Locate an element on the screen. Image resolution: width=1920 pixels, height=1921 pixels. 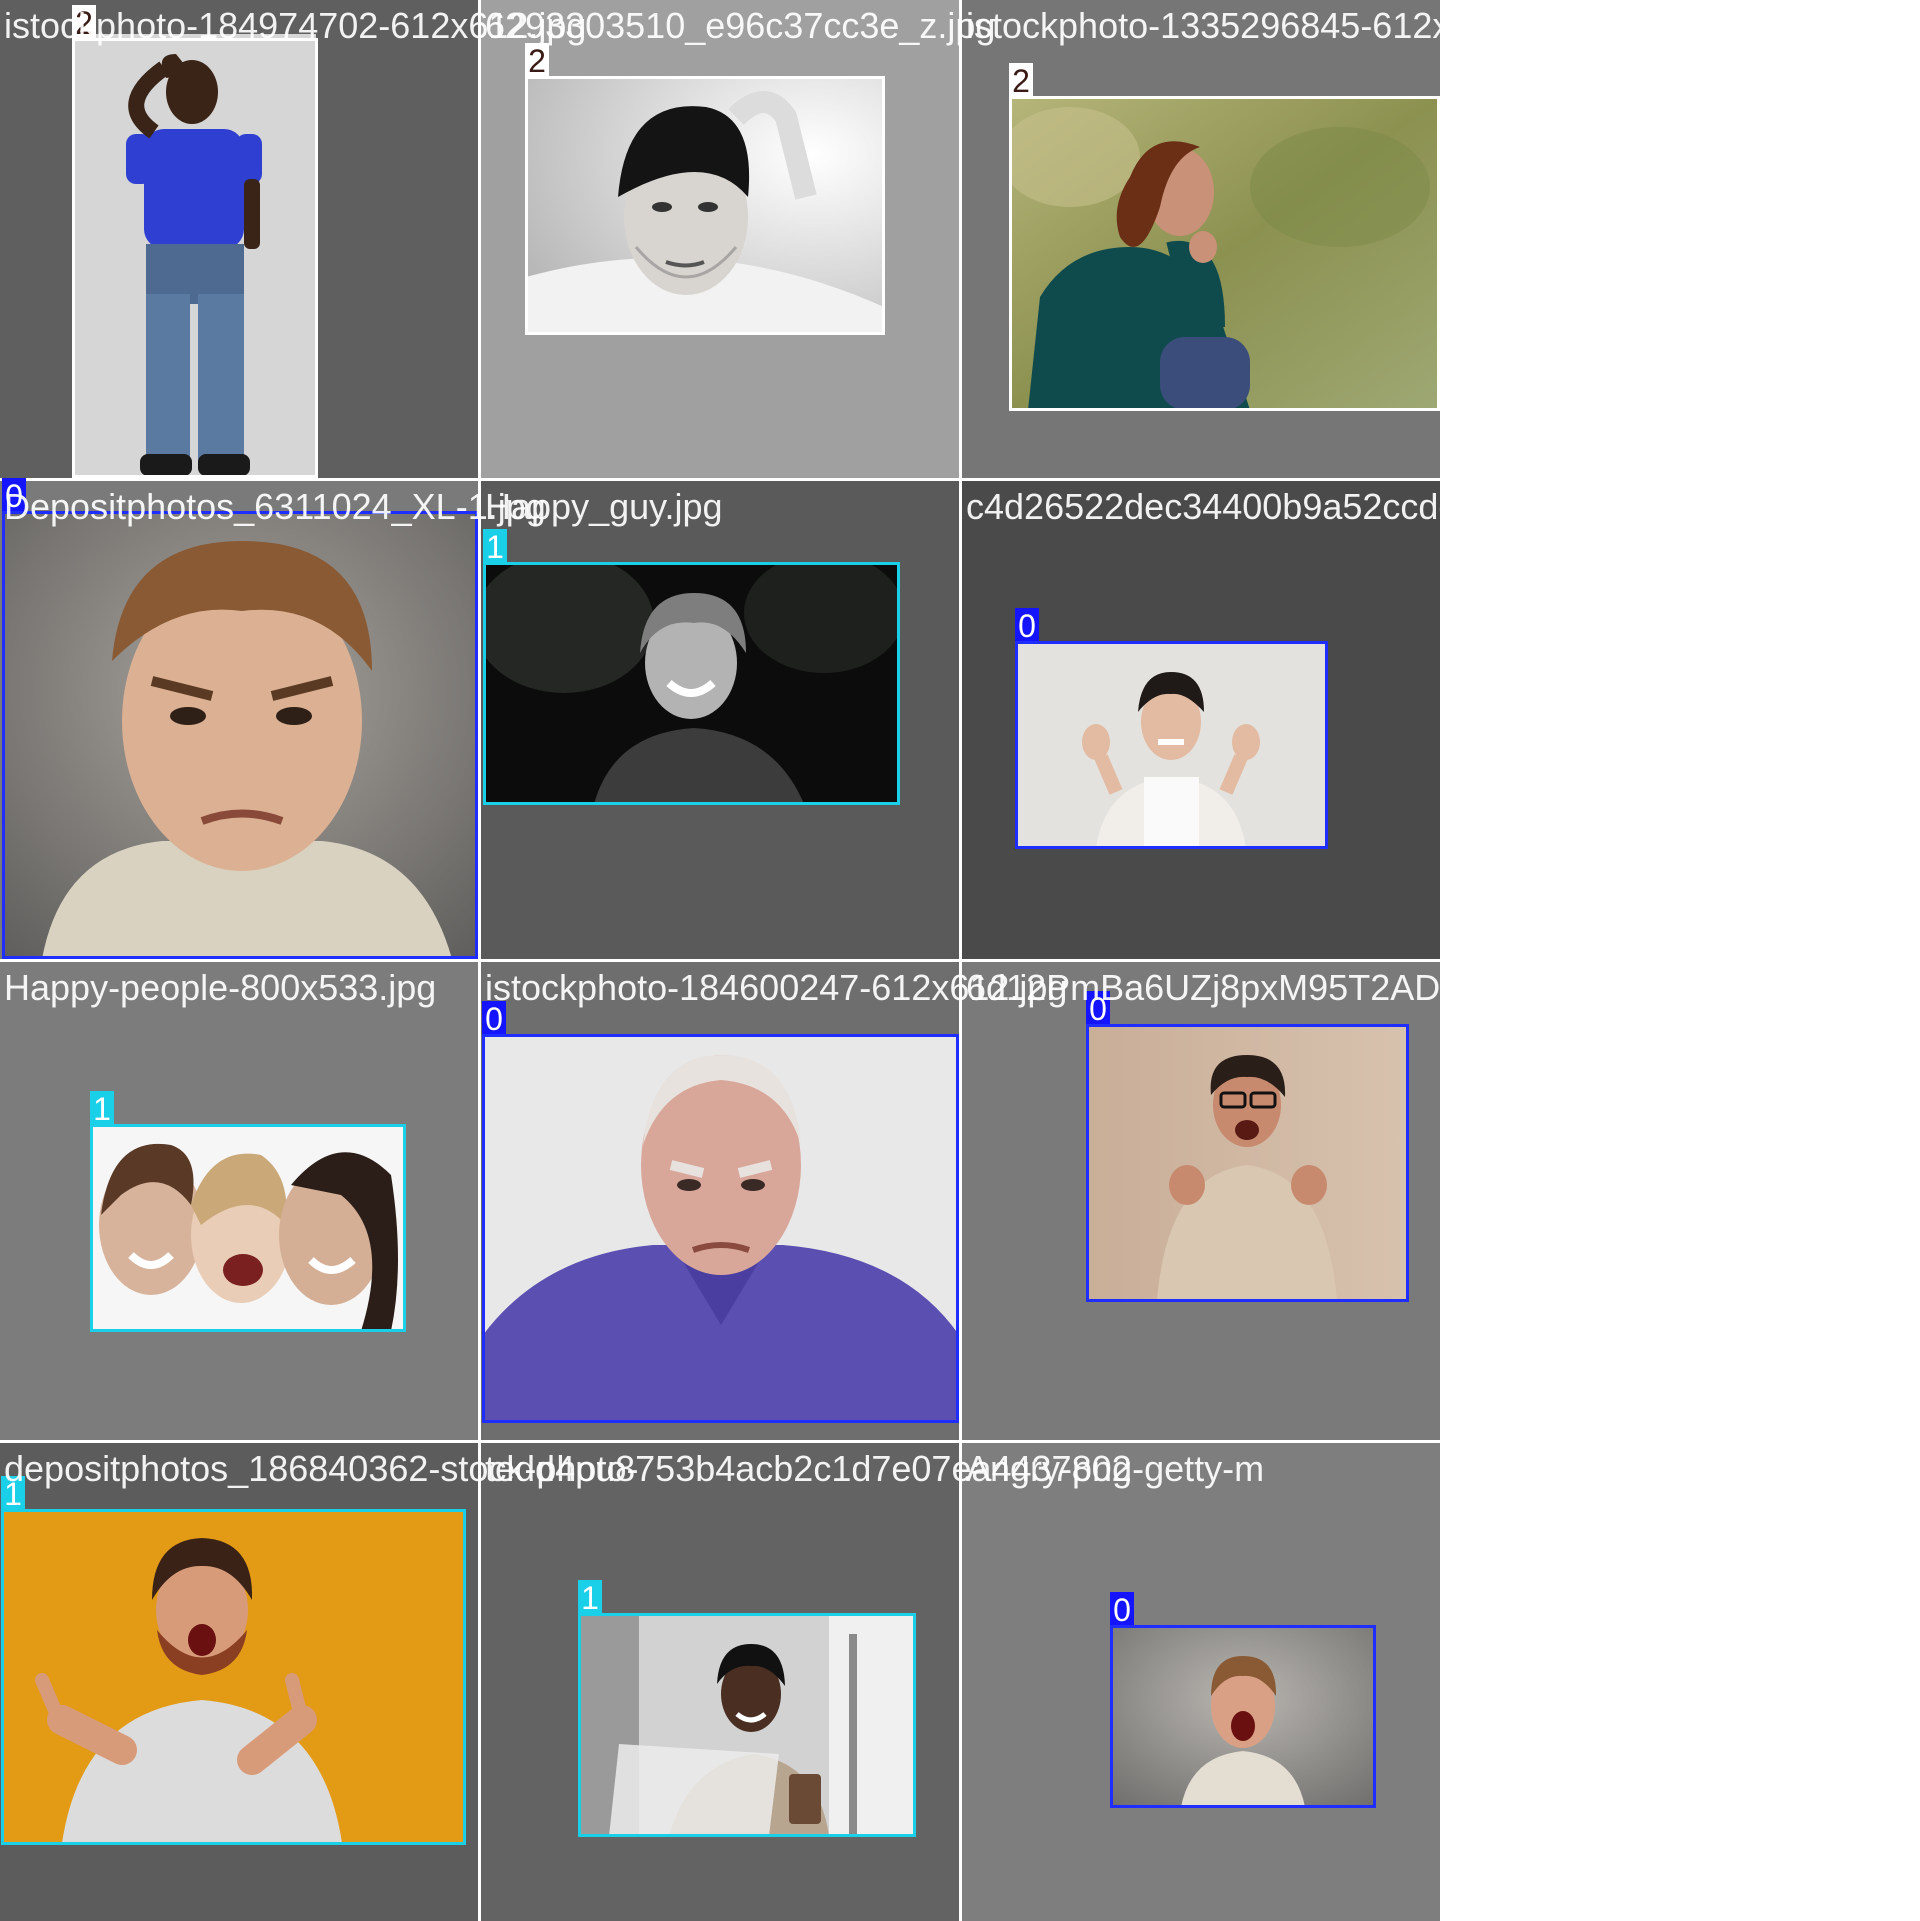
mosaic-tile: 0 istockphoto-184600247-612x612.jpg is located at coordinates (774, 1201).